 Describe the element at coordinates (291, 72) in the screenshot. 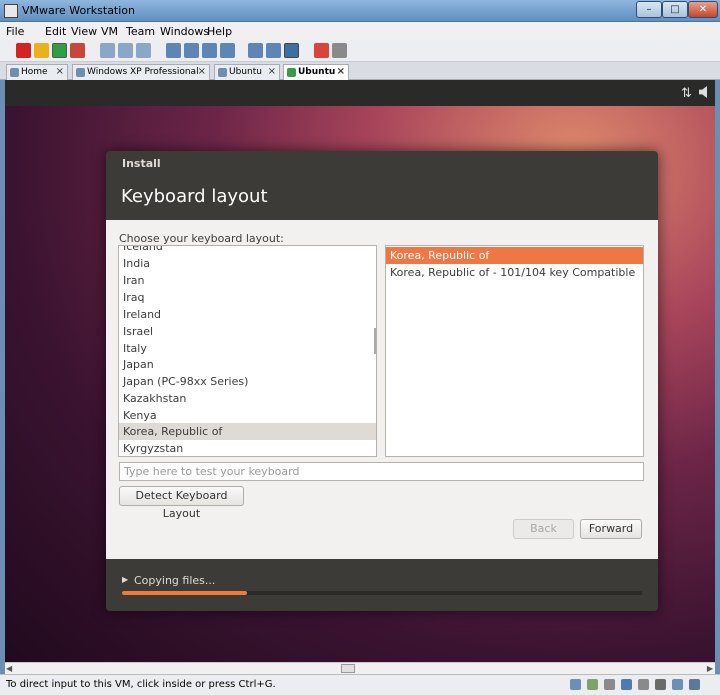

I see `vm-running-icon` at that location.